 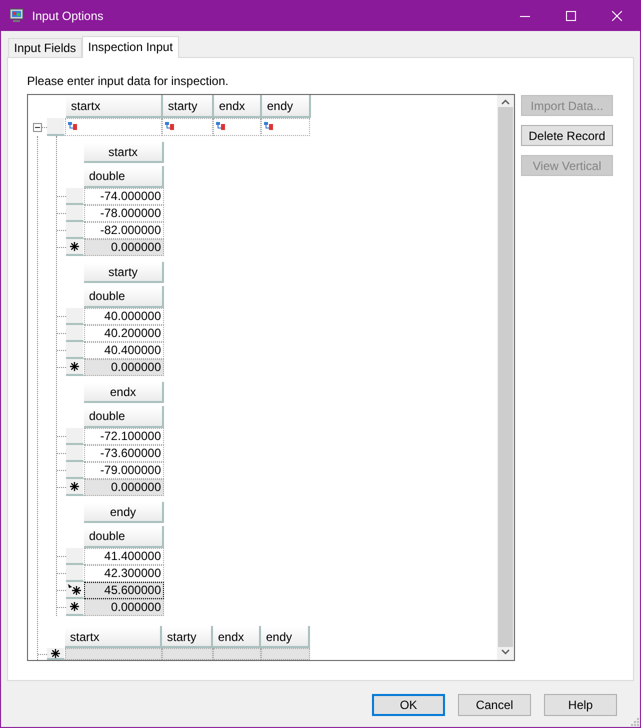 What do you see at coordinates (124, 196) in the screenshot?
I see `table-cell: -74.000000` at bounding box center [124, 196].